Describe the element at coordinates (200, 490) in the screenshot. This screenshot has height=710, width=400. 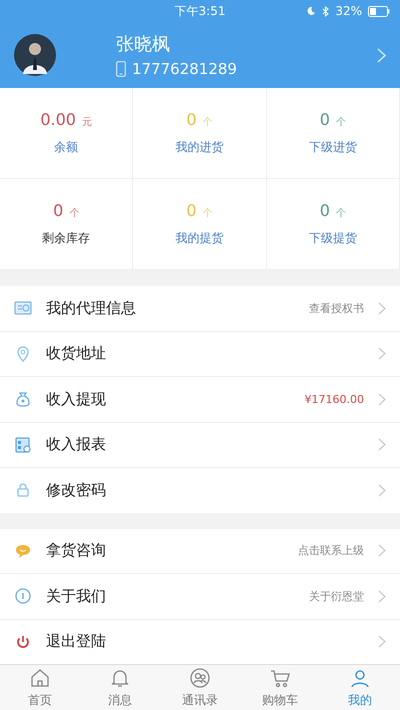
I see `menu-item: 修改密码` at that location.